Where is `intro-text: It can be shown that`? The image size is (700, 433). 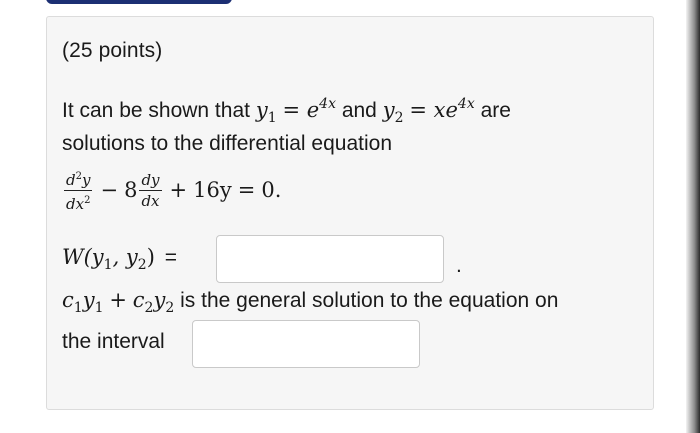
intro-text: It can be shown that is located at coordinates (156, 110).